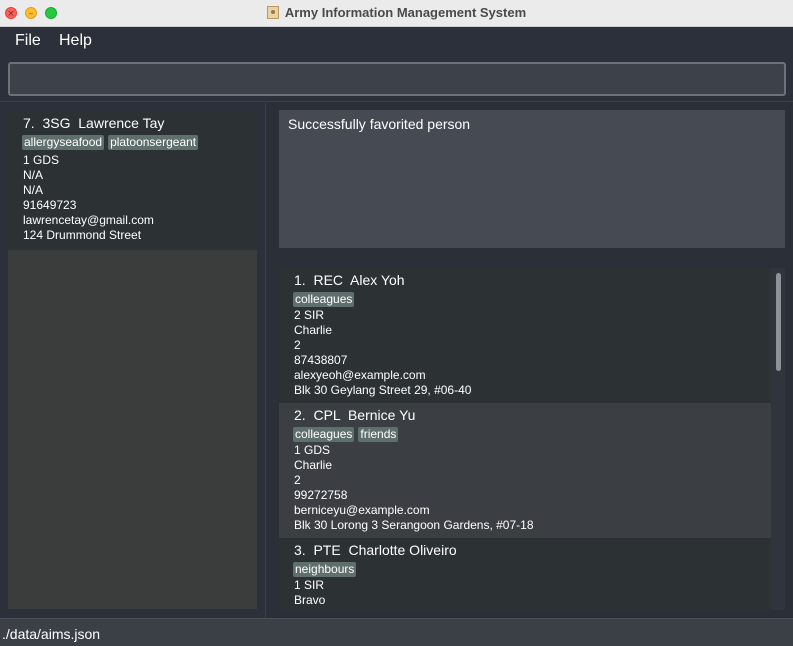 This screenshot has height=646, width=793. I want to click on person-header: 3. PTE Charlotte Oliveiro, so click(375, 550).